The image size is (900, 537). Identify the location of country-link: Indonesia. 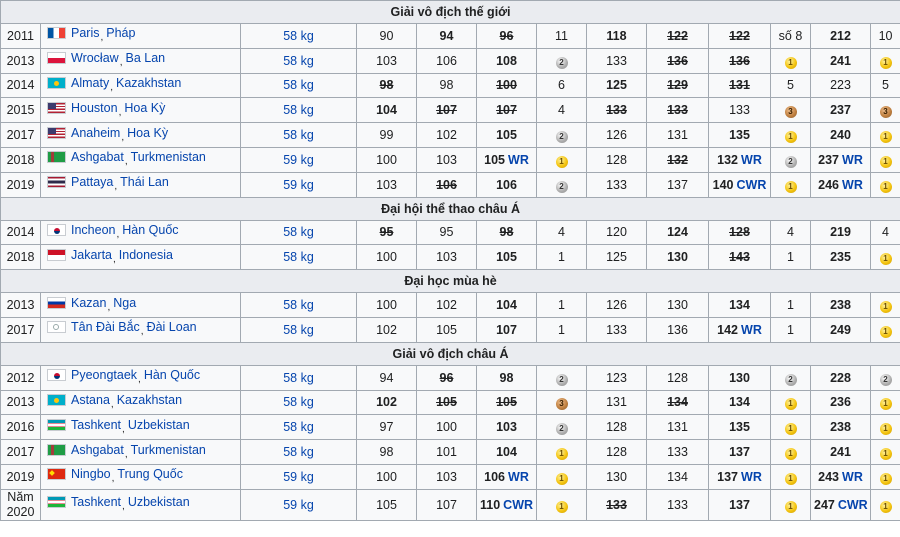
(146, 255).